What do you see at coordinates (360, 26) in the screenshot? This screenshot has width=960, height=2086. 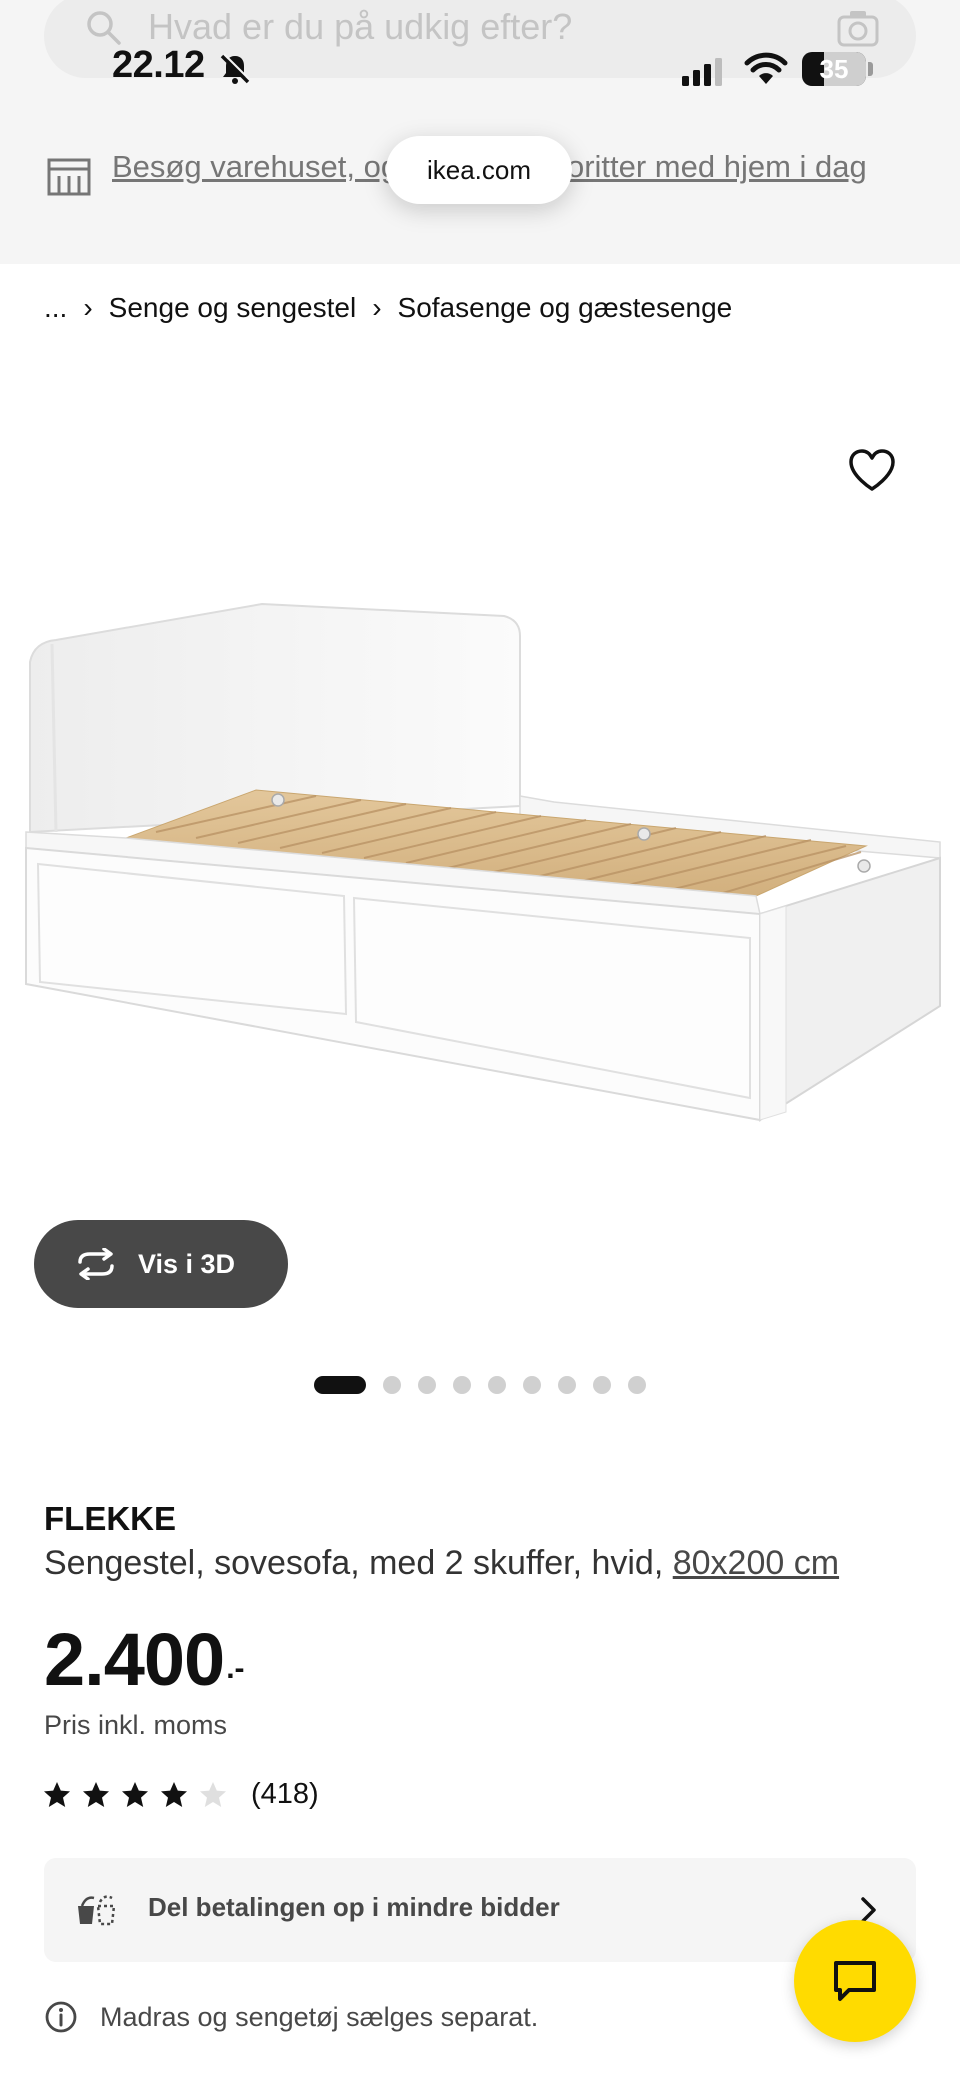 I see `search-placeholder: Hvad er du på udkig efter?` at bounding box center [360, 26].